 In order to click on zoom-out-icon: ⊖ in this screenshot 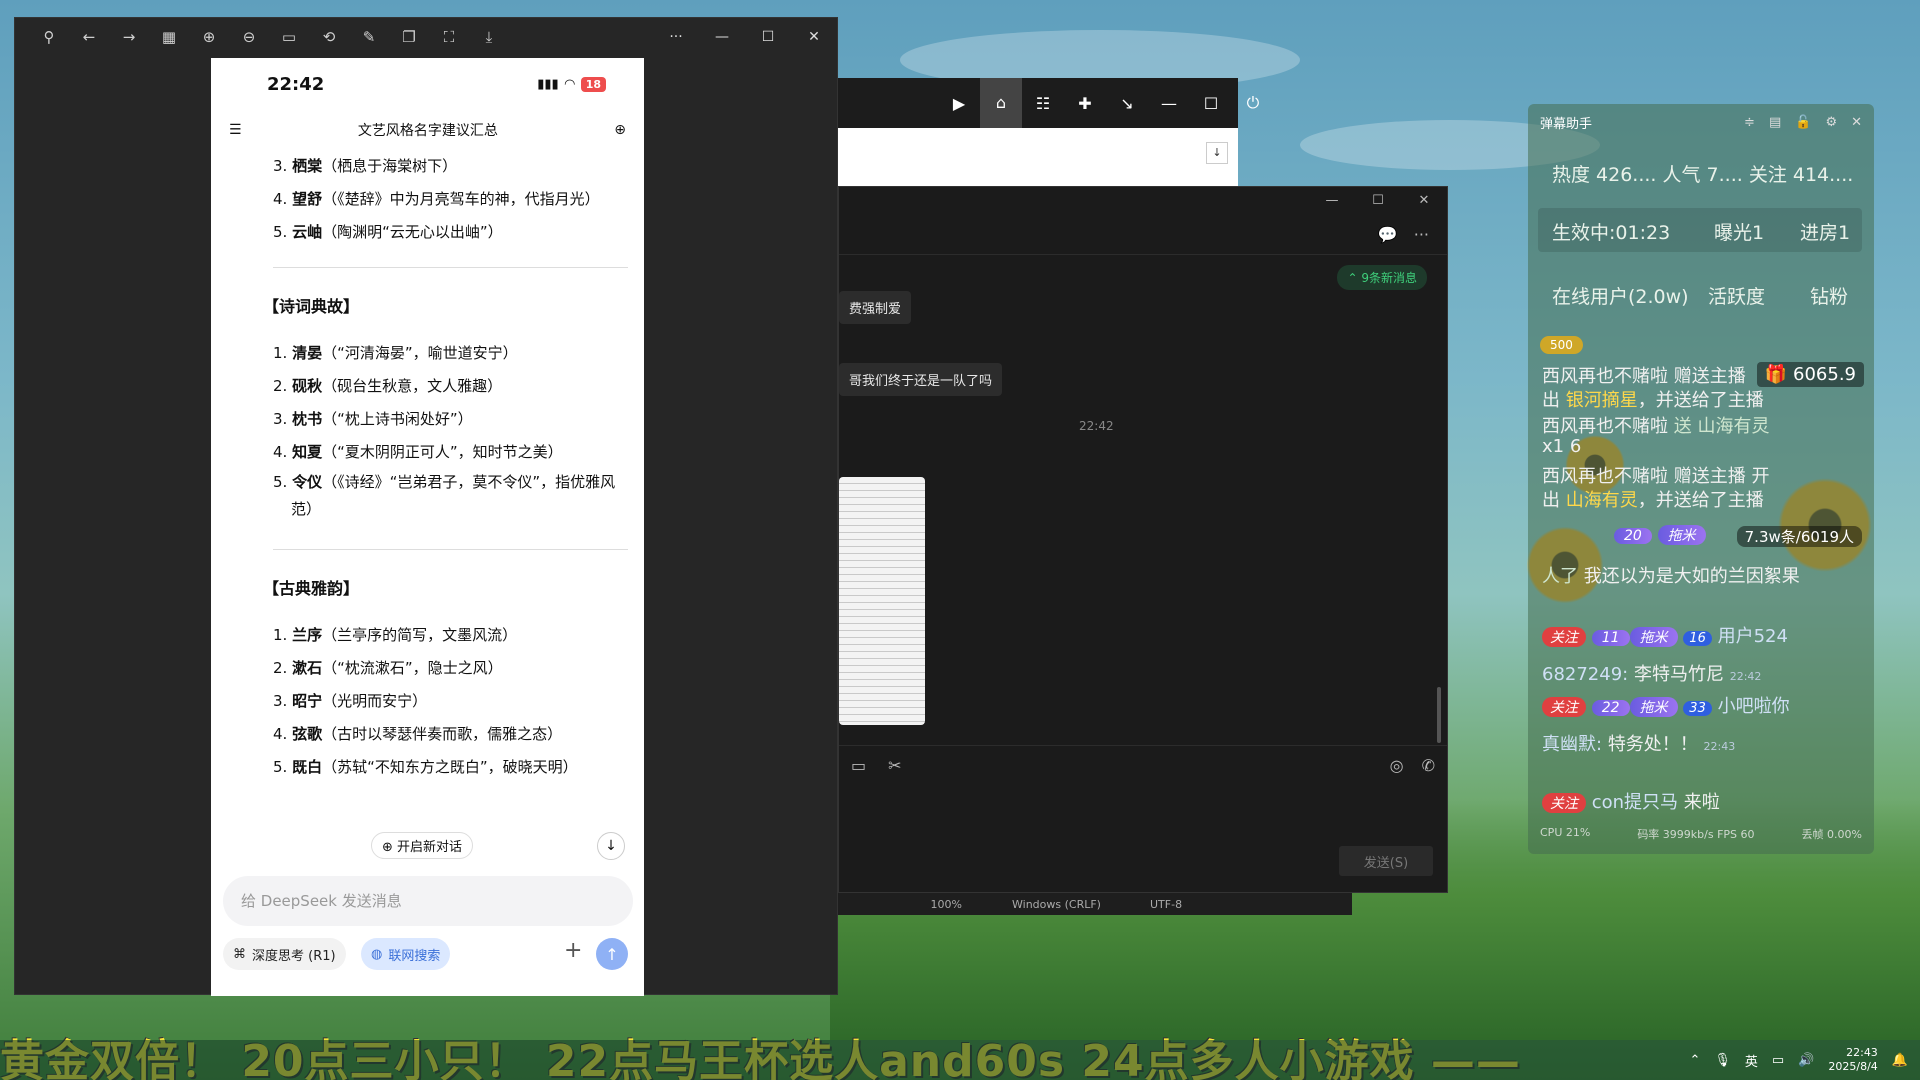, I will do `click(249, 37)`.